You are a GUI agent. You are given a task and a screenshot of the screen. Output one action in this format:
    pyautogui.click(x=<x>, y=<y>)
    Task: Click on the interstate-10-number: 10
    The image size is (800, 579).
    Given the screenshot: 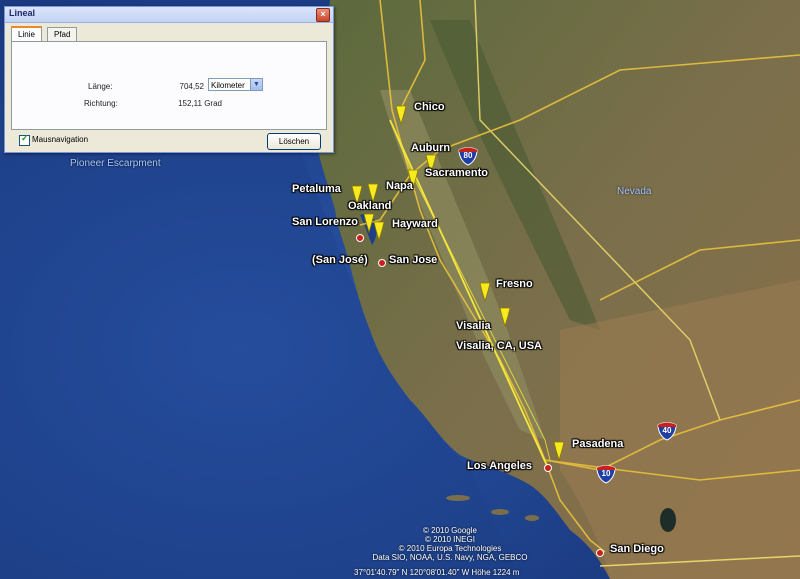 What is the action you would take?
    pyautogui.click(x=606, y=473)
    